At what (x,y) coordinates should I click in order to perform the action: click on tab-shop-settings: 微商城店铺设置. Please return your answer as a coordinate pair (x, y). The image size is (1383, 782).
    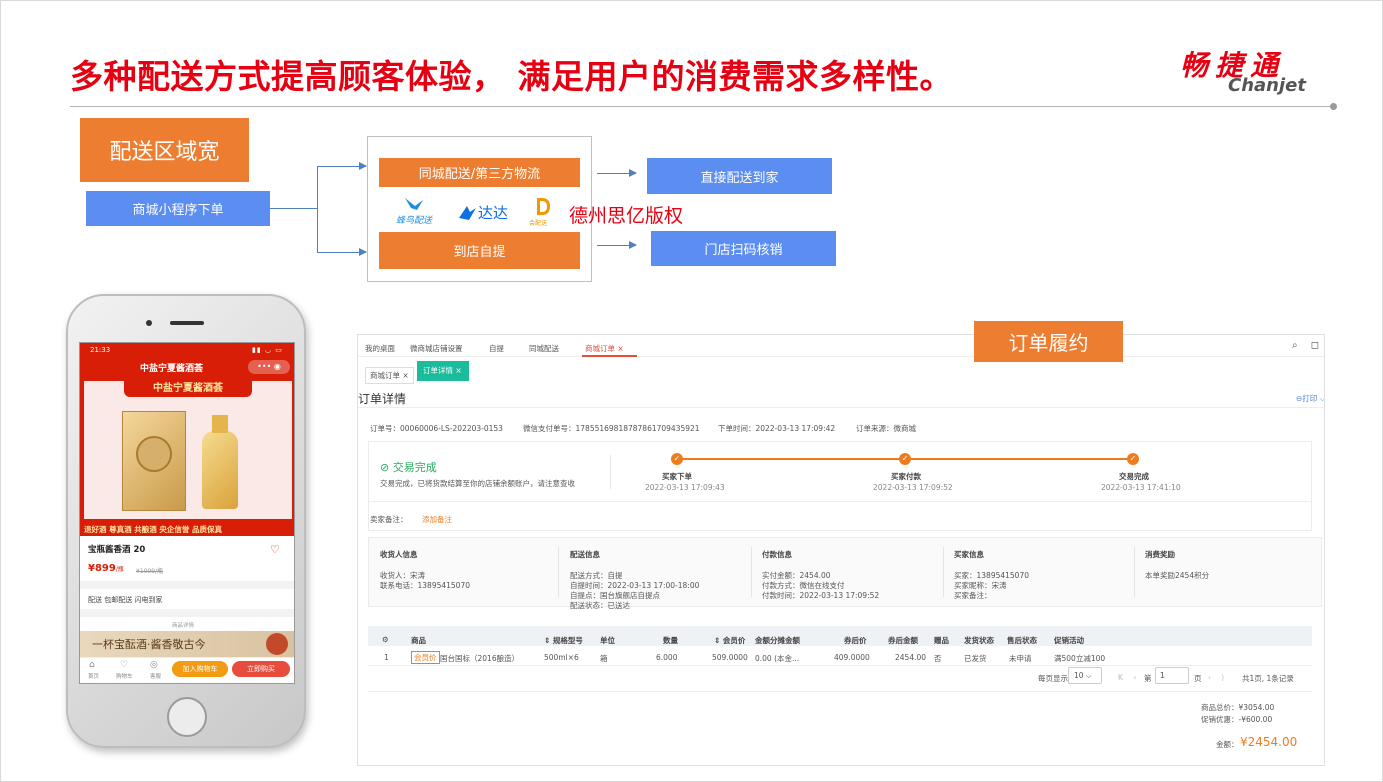
    Looking at the image, I should click on (436, 348).